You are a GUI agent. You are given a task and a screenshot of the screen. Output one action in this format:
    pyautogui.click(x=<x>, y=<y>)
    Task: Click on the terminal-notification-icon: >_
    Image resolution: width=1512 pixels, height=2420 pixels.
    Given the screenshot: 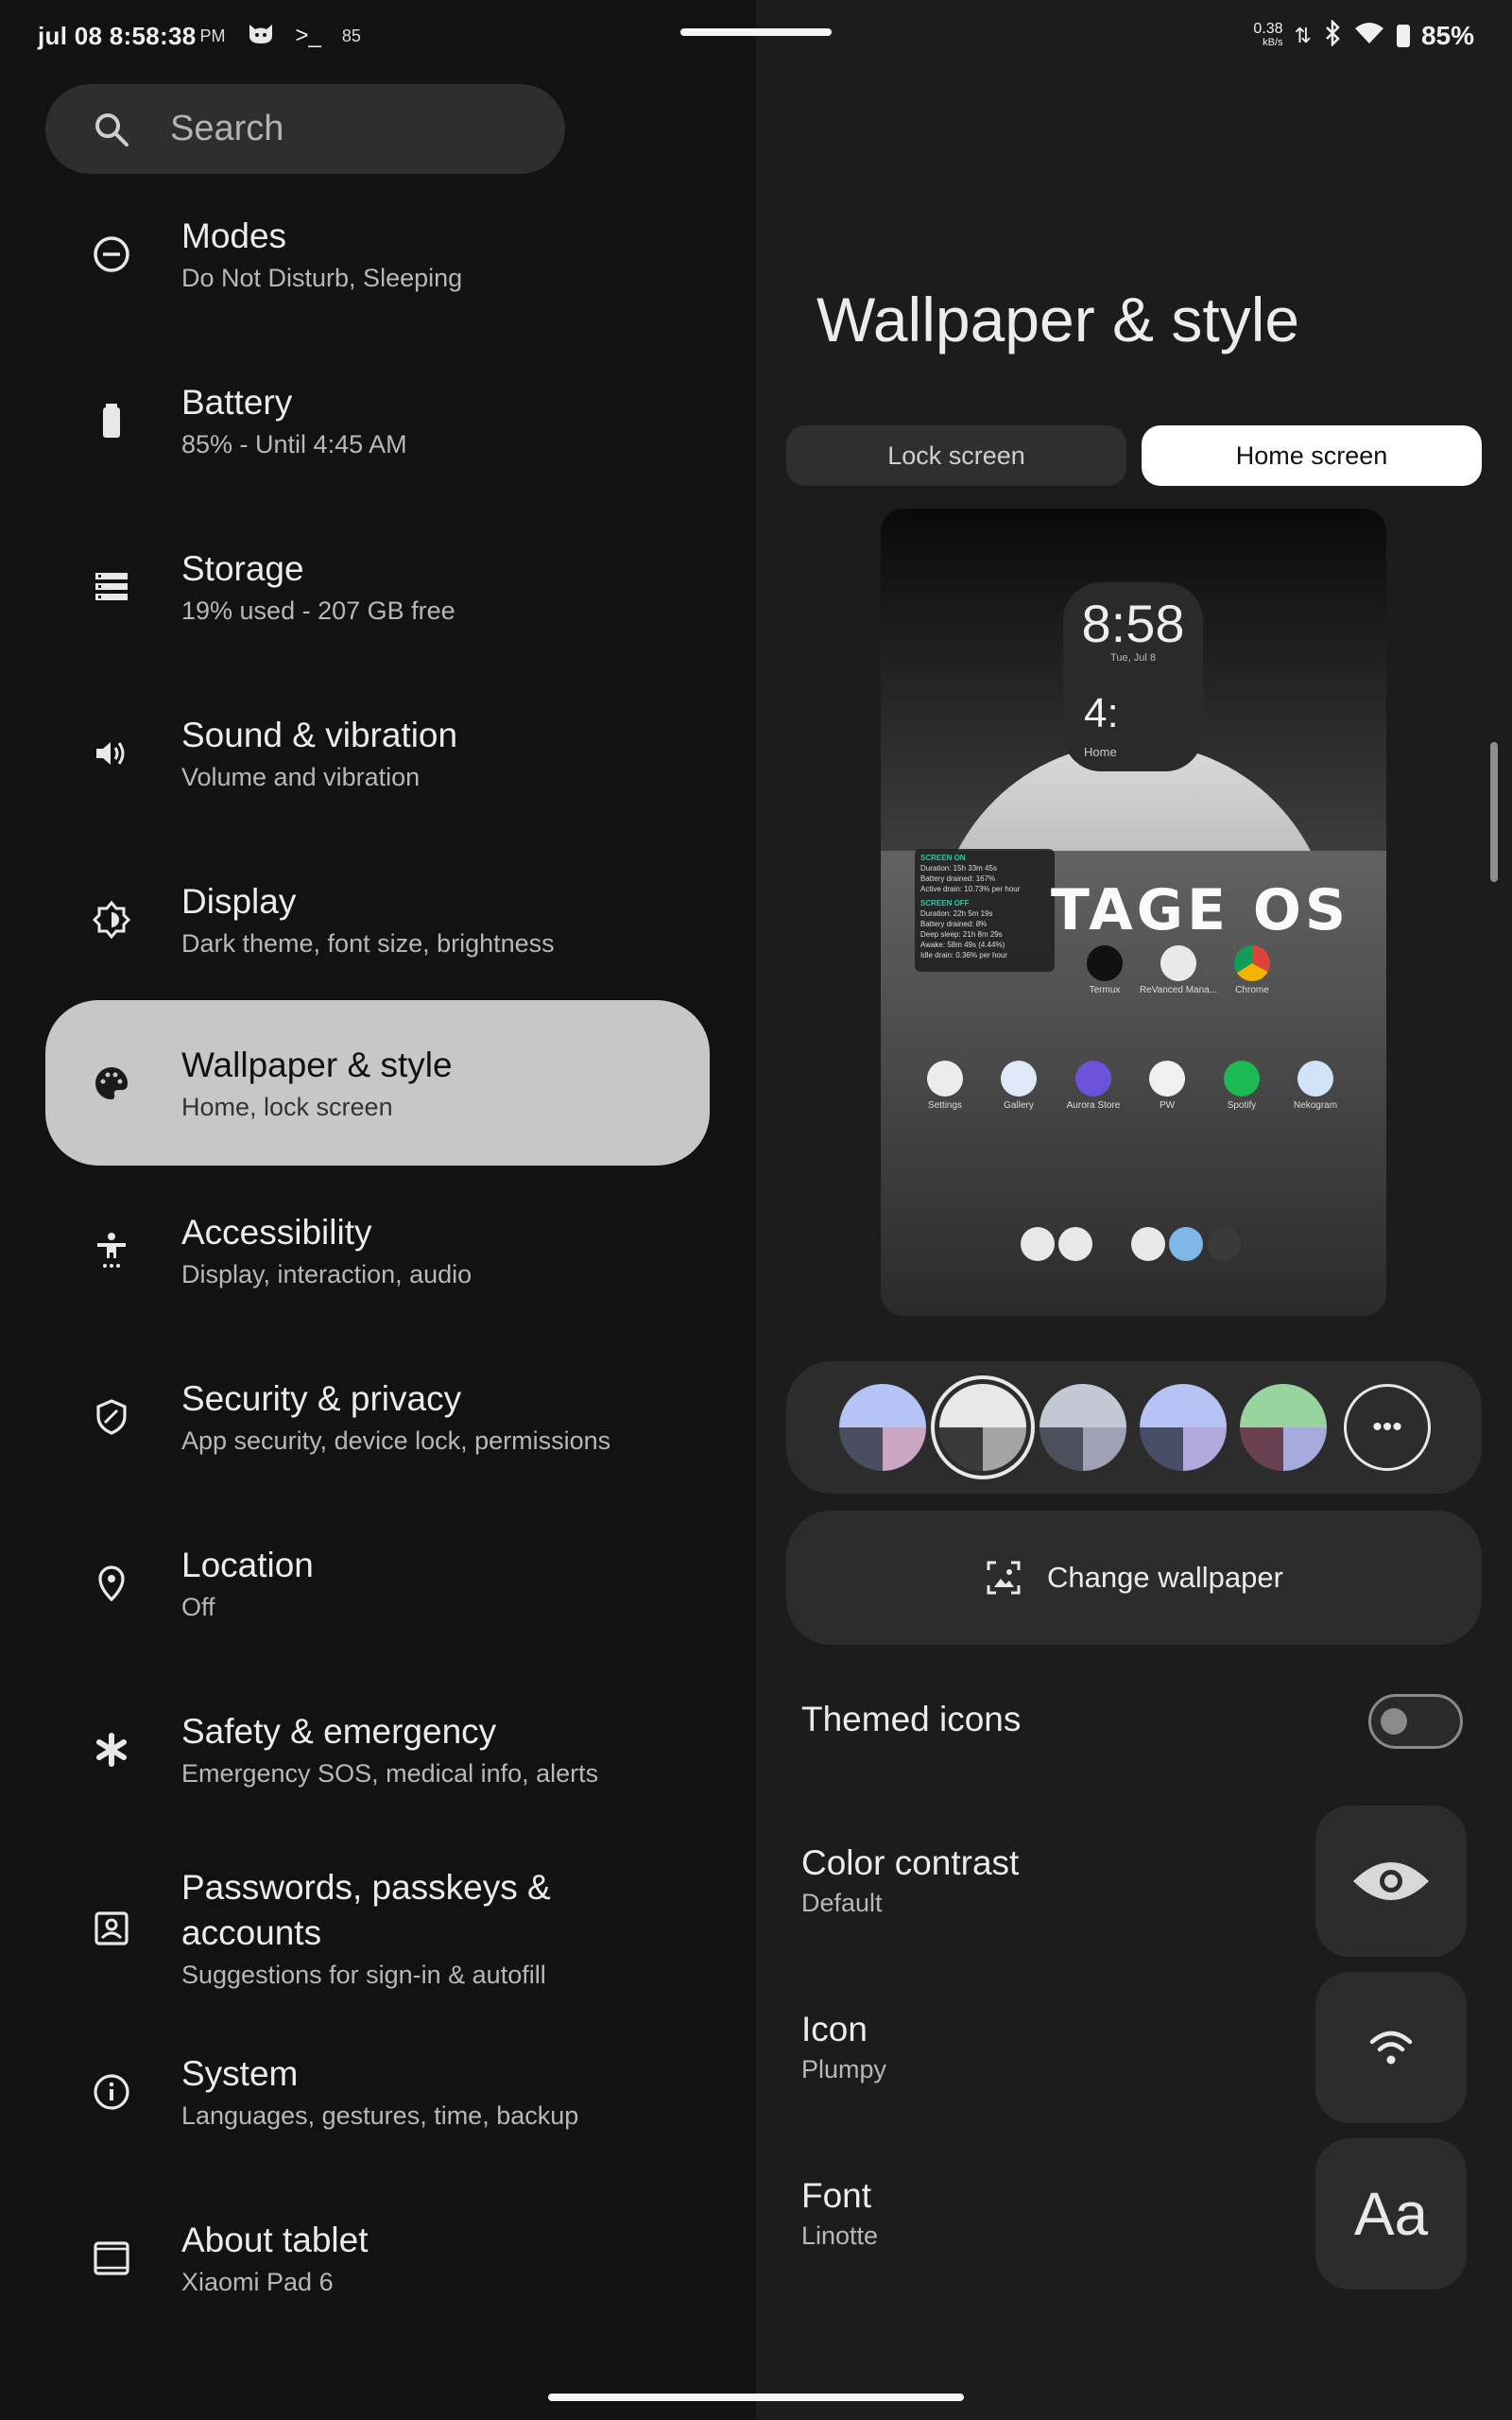 What is the action you would take?
    pyautogui.click(x=308, y=35)
    